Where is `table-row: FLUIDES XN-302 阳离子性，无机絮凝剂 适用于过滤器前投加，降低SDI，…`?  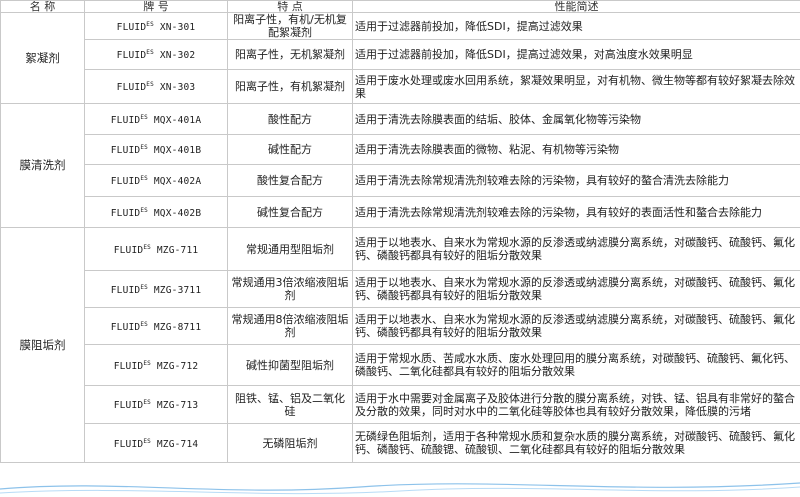
table-row: FLUIDES XN-302 阳离子性，无机絮凝剂 适用于过滤器前投加，降低SDI，… is located at coordinates (400, 54).